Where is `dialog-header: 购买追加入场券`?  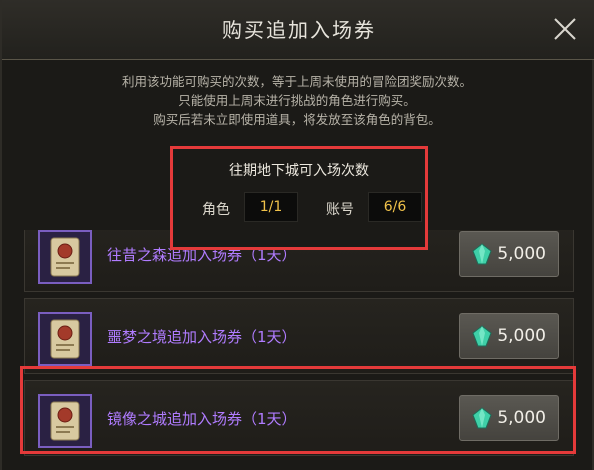 dialog-header: 购买追加入场券 is located at coordinates (298, 30).